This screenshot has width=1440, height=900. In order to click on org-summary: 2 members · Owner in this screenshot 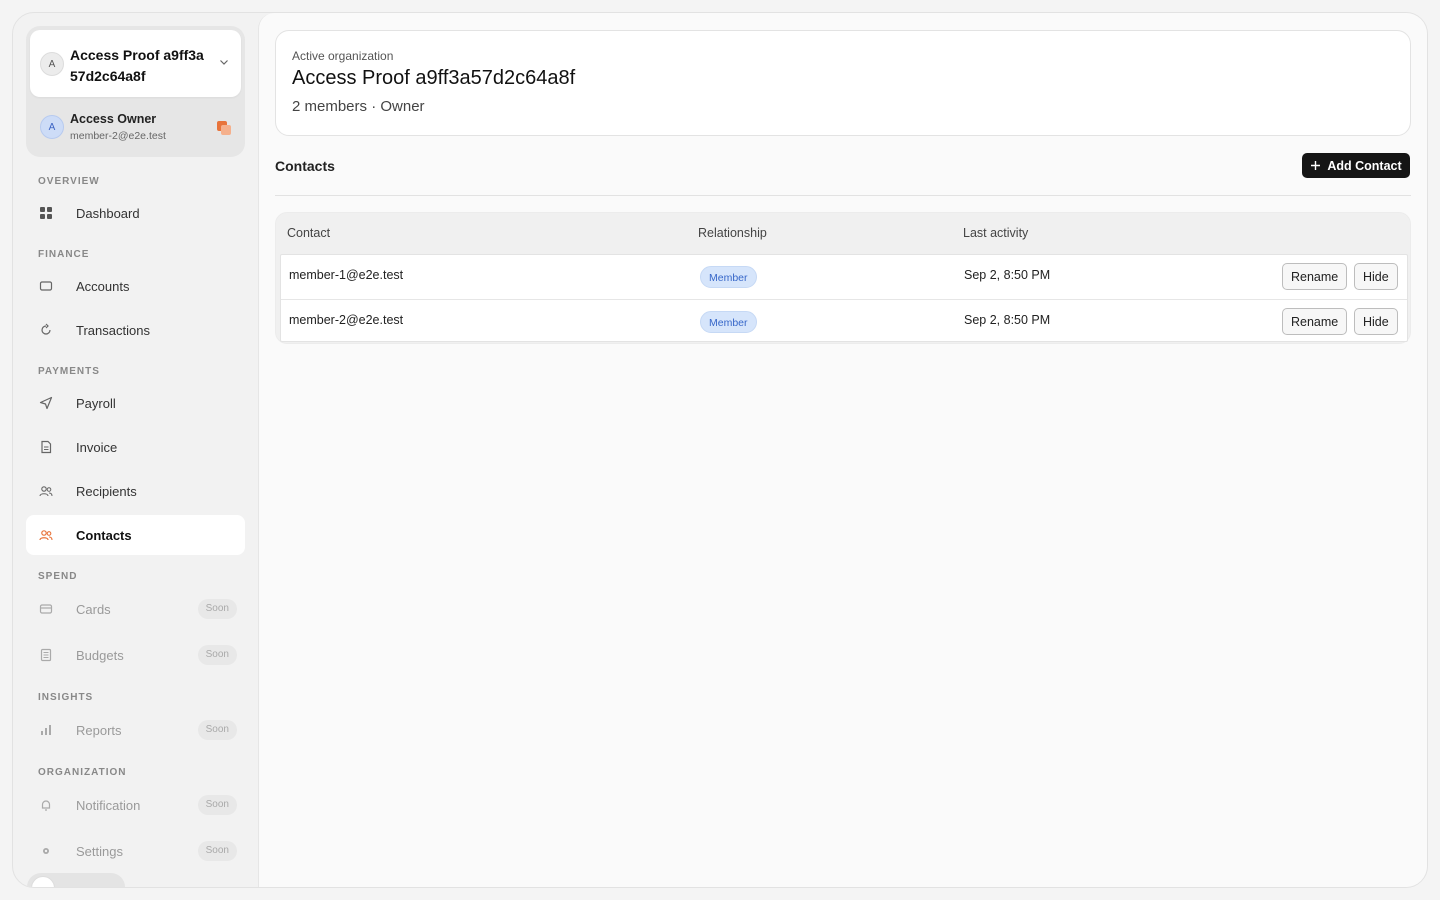, I will do `click(358, 106)`.